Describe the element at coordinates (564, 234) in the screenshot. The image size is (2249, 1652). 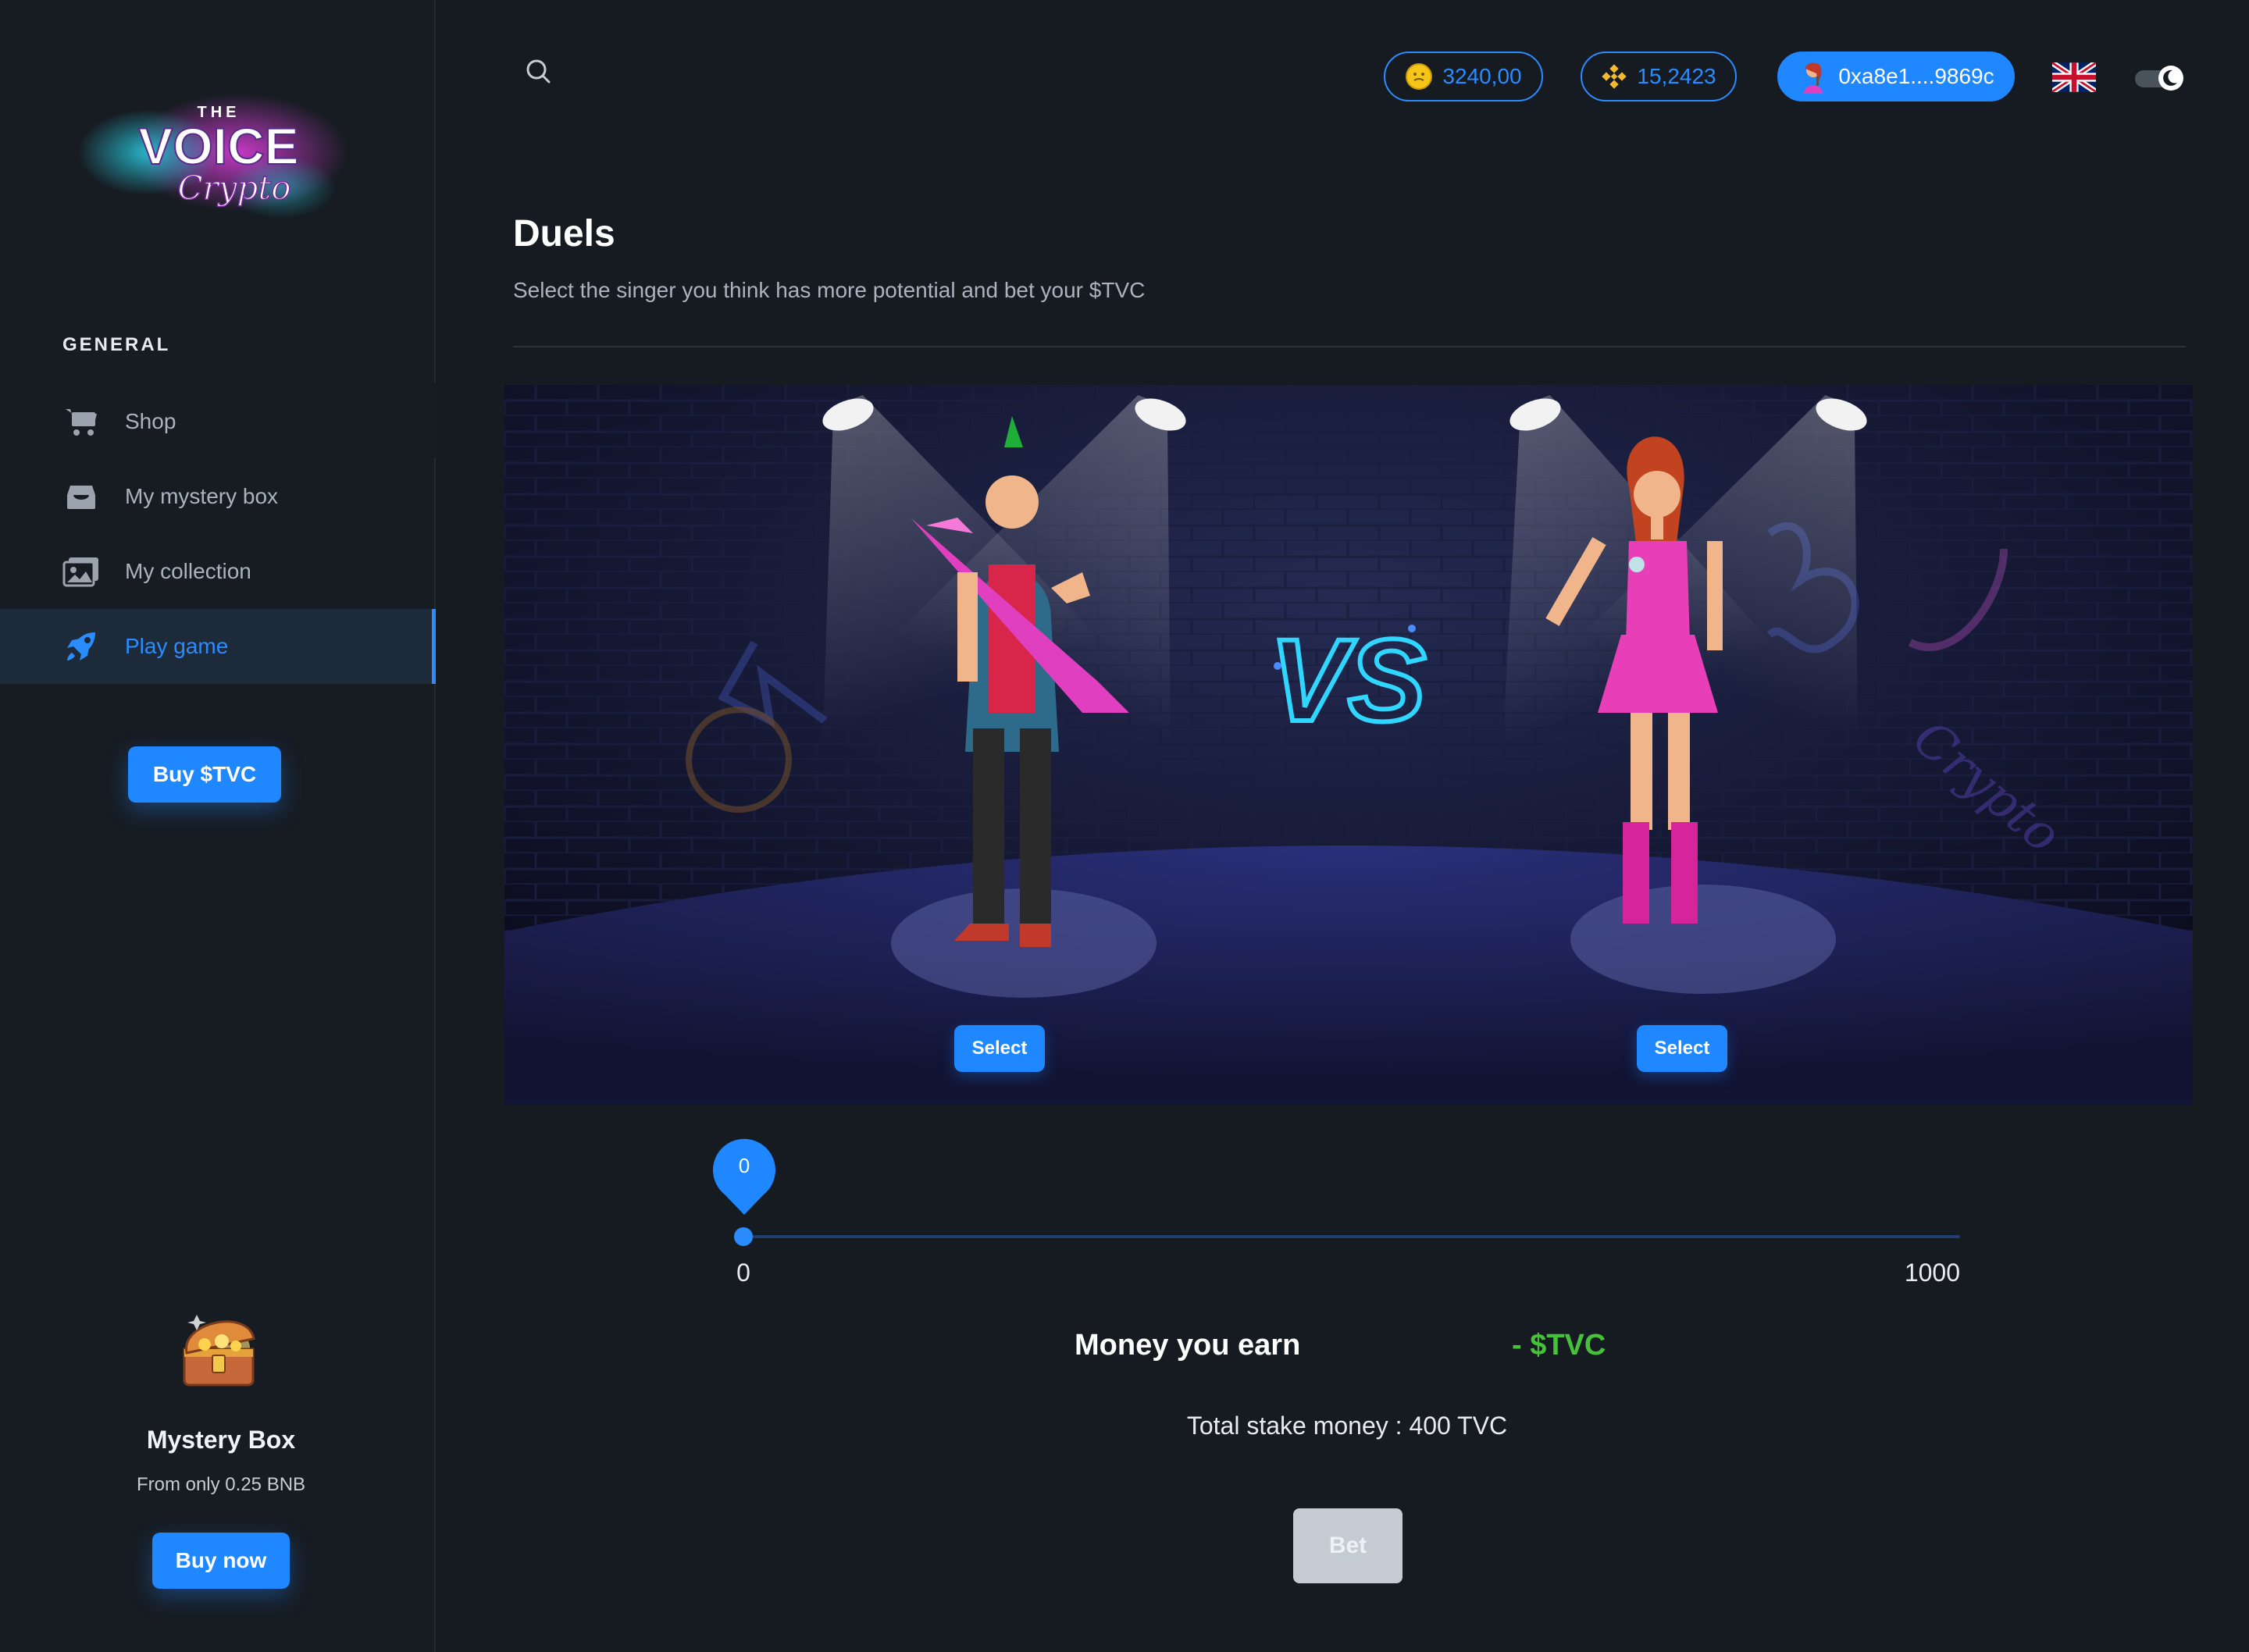
I see `page-title: Duels` at that location.